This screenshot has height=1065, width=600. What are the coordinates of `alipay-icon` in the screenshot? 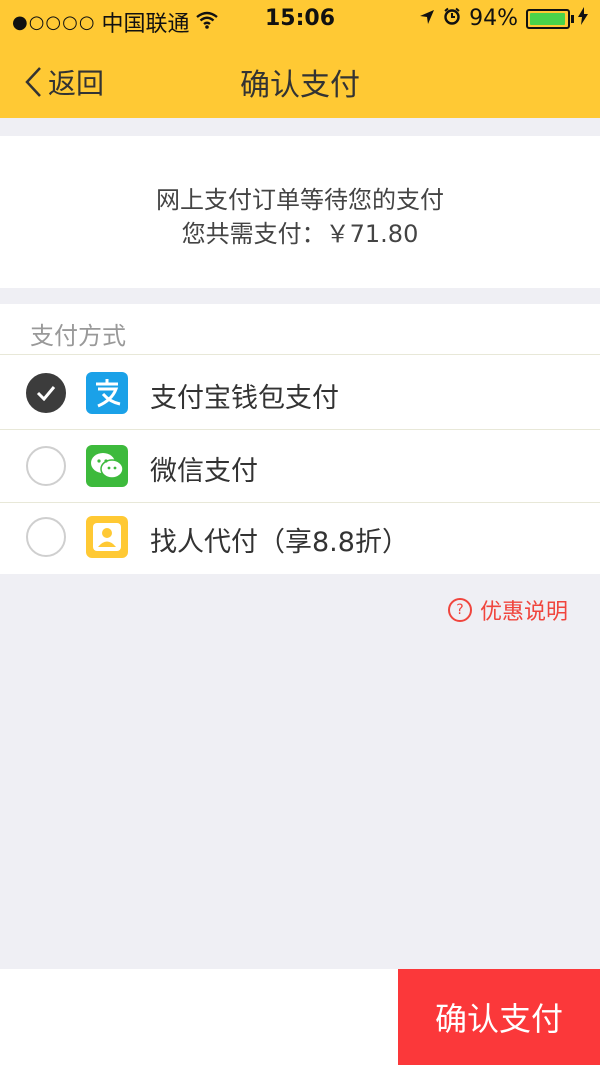 It's located at (107, 393).